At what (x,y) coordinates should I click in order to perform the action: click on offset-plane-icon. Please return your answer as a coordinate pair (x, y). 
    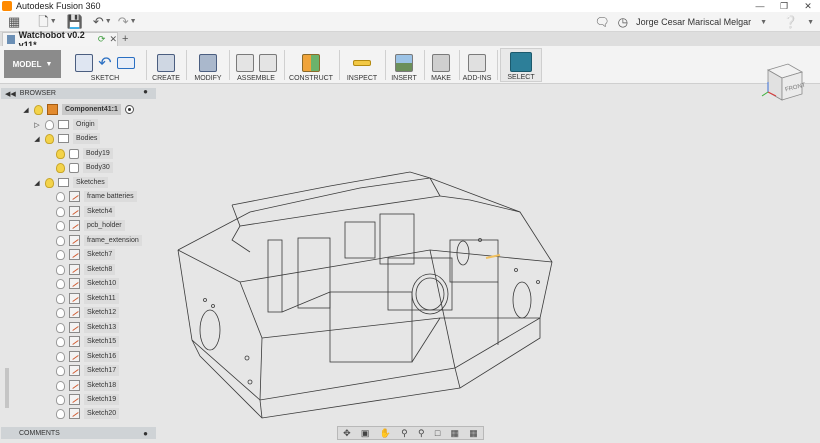
    Looking at the image, I should click on (311, 63).